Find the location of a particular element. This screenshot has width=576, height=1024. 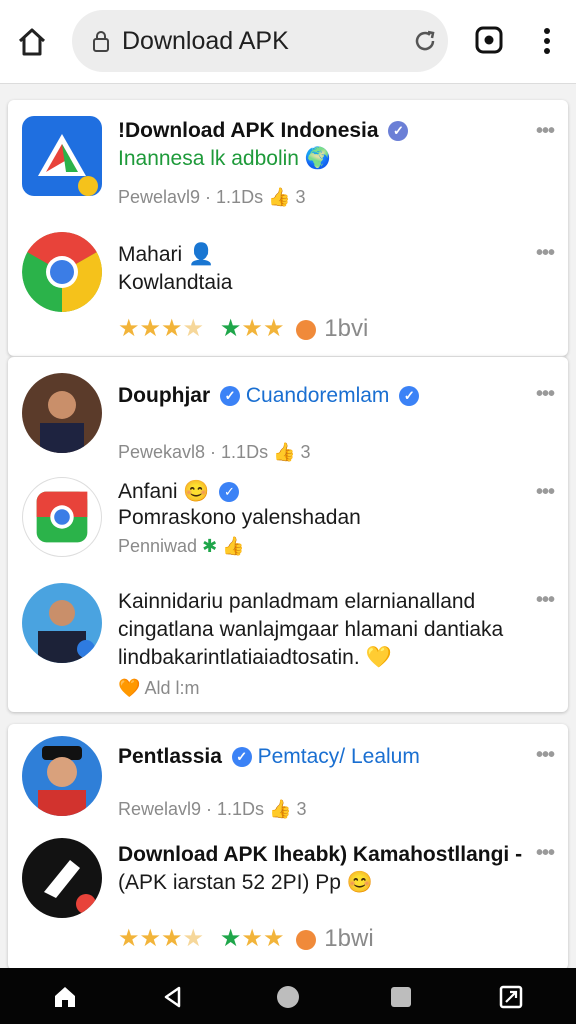

menu-icon is located at coordinates (547, 41).